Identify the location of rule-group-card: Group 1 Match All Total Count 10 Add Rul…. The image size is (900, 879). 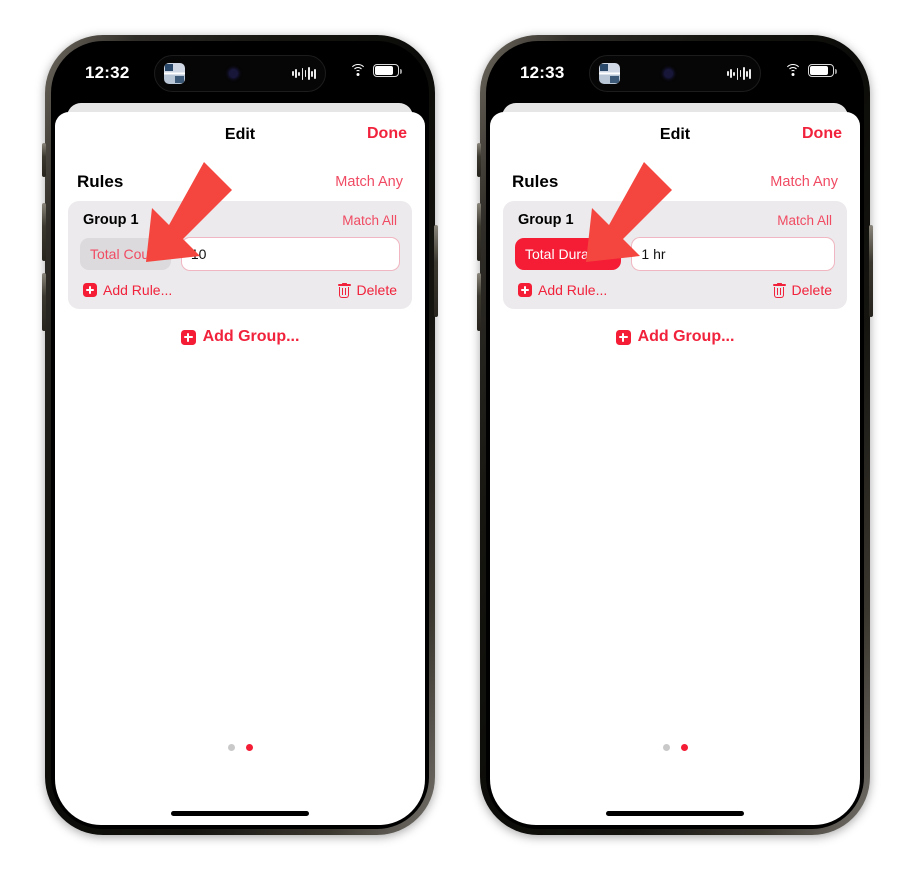
(240, 255).